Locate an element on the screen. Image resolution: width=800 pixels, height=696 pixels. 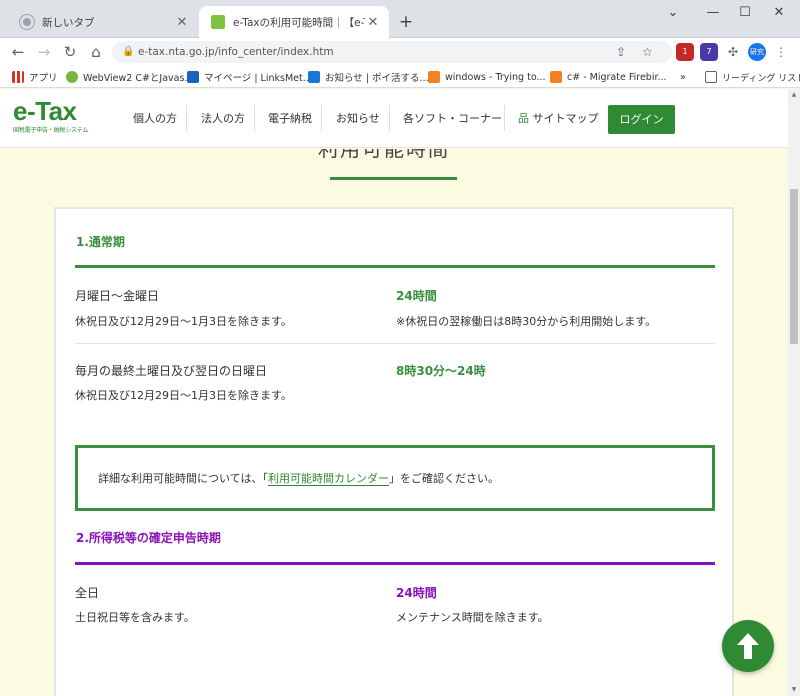
reload-icon: ↻ is located at coordinates (70, 52).